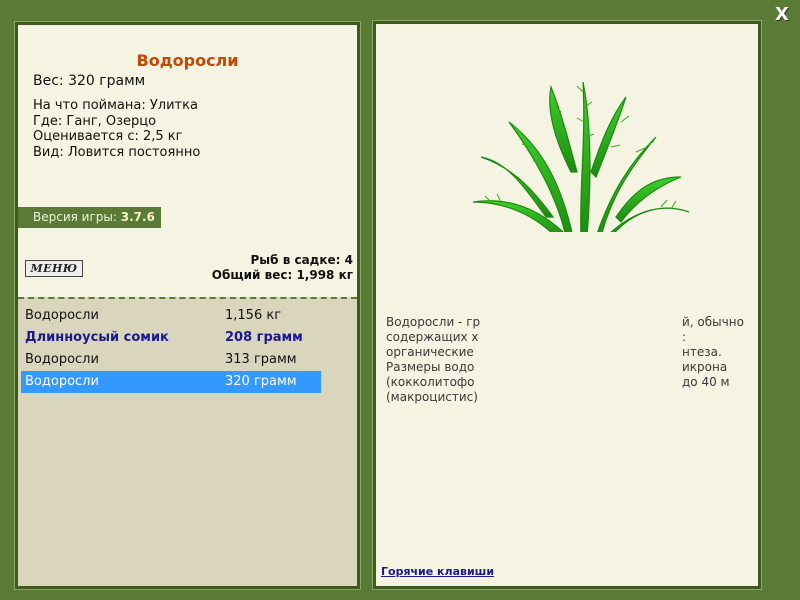  I want to click on version-label: Версия игры:, so click(75, 217).